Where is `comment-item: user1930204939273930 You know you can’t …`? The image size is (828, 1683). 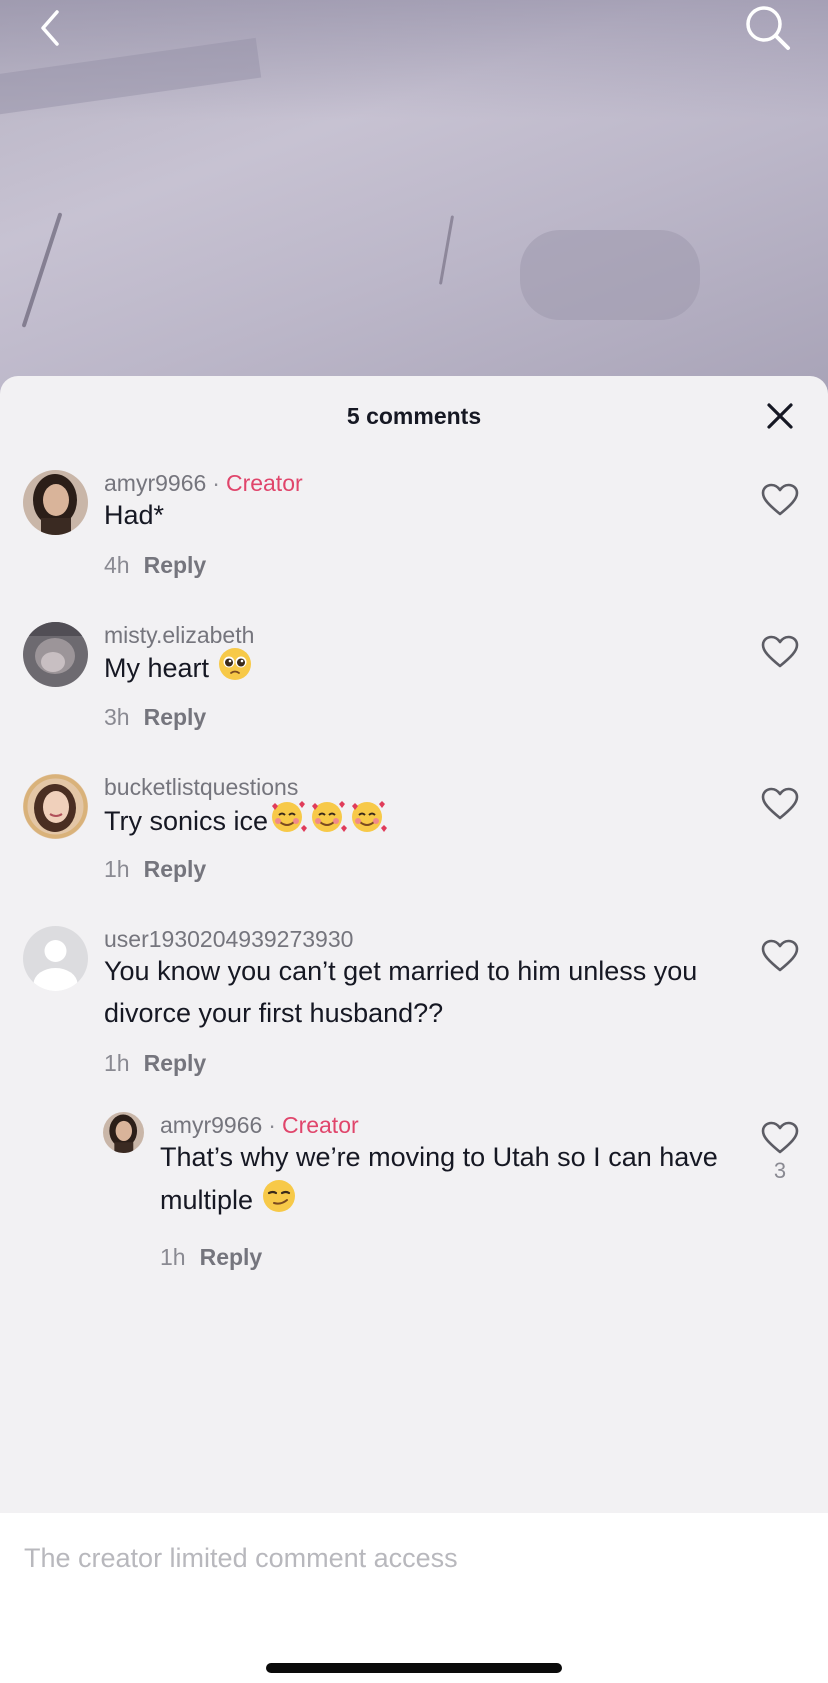 comment-item: user1930204939273930 You know you can’t … is located at coordinates (414, 1006).